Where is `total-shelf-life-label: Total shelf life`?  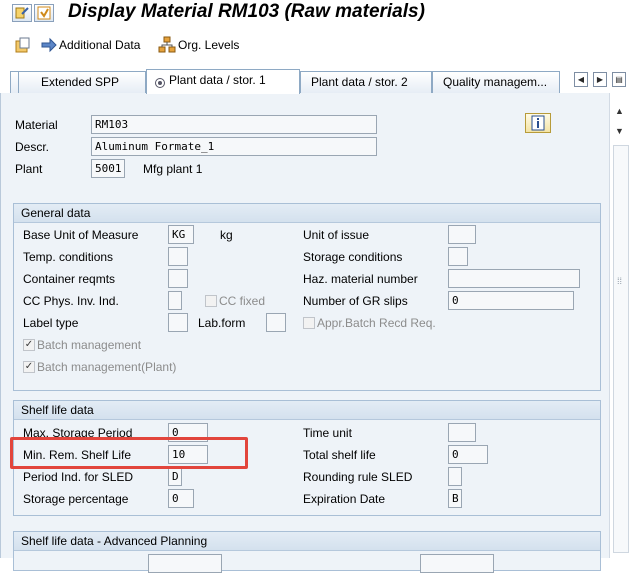 total-shelf-life-label: Total shelf life is located at coordinates (339, 455).